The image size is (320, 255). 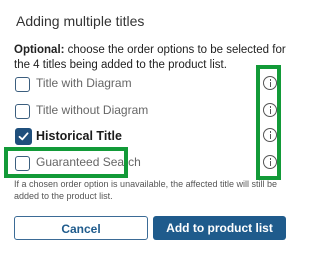 I want to click on checkbox-title-without-diagram, so click(x=22, y=111).